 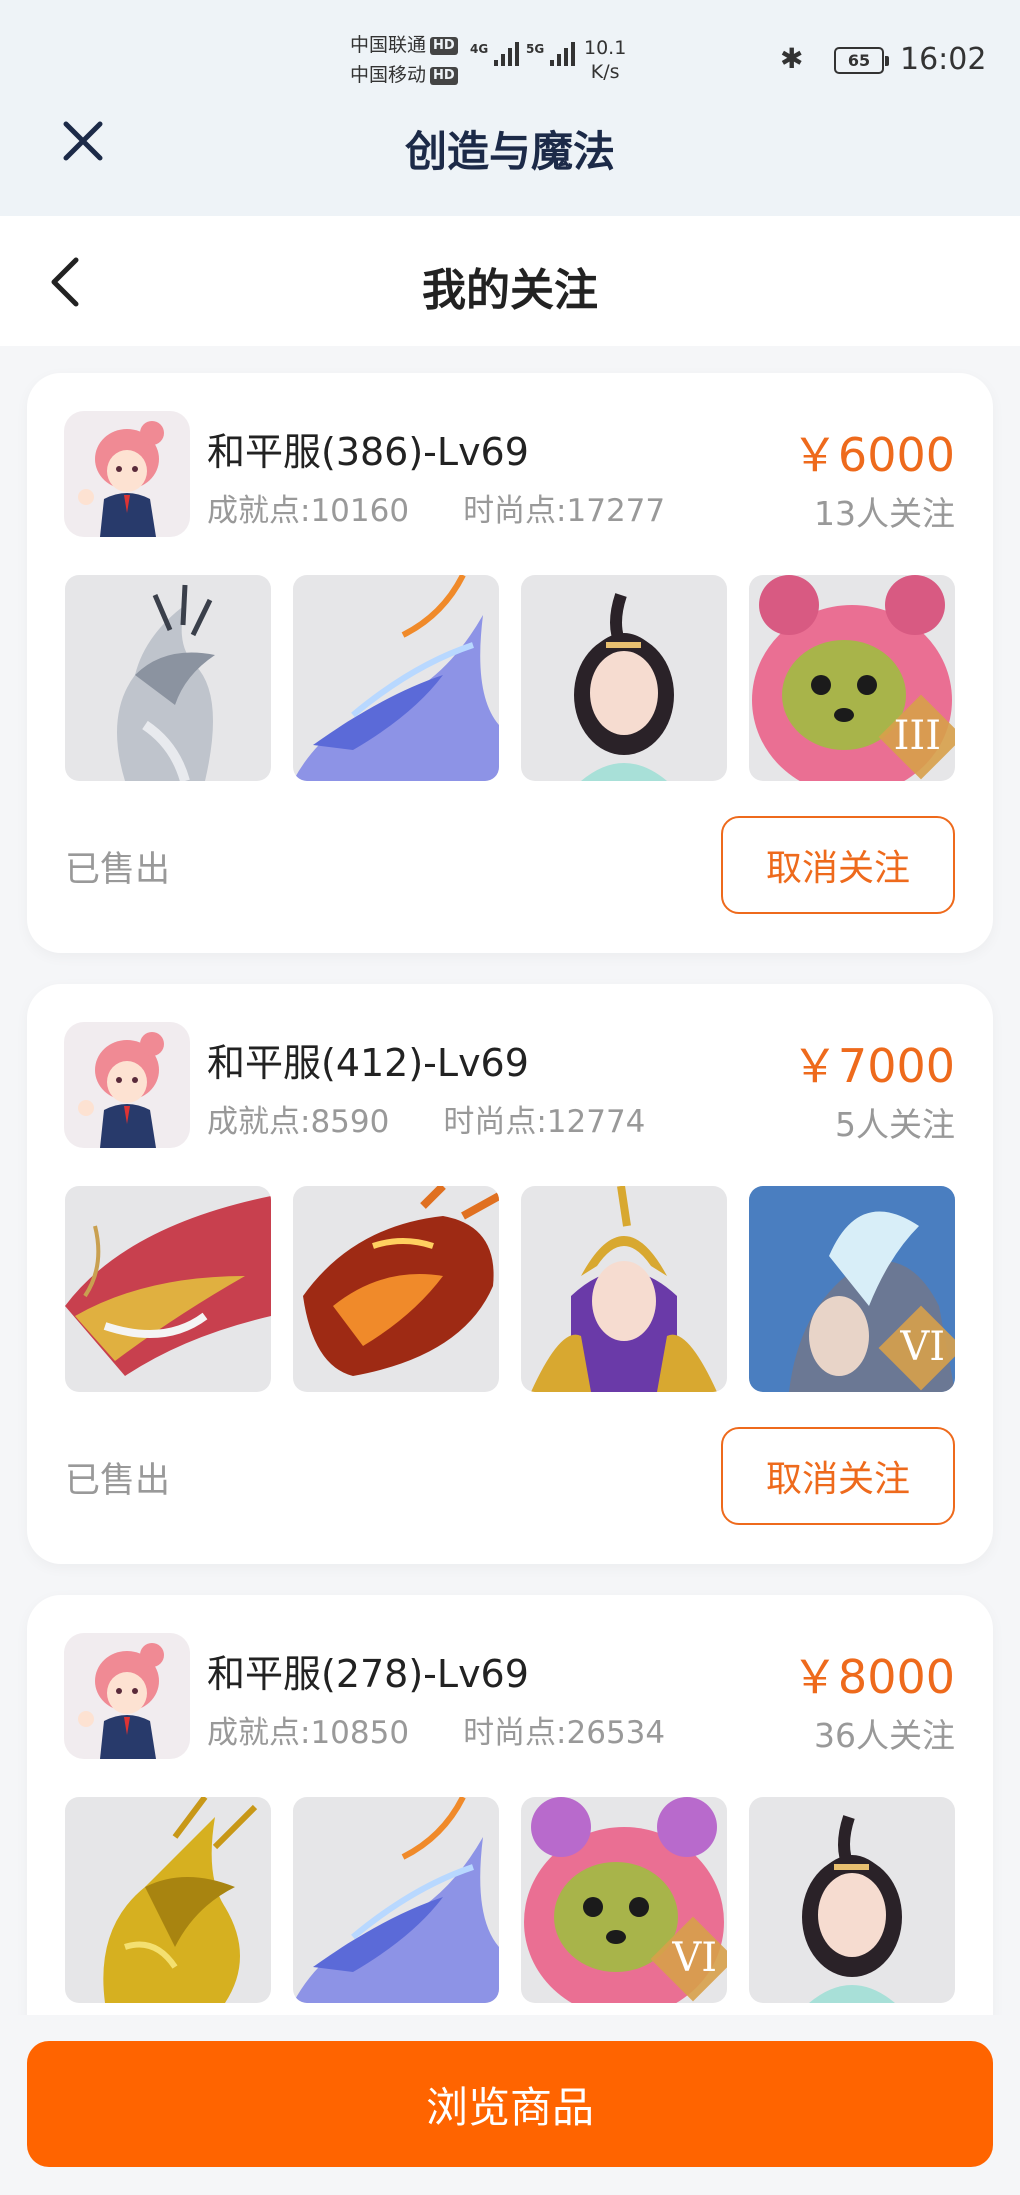 I want to click on item-thumb-pharaoh, so click(x=624, y=1289).